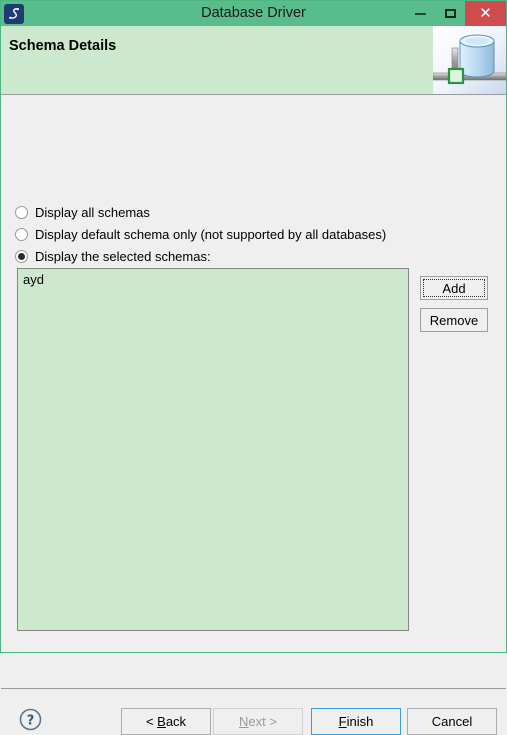 This screenshot has height=735, width=507. Describe the element at coordinates (92, 212) in the screenshot. I see `radio-label-display-all-schemas: Display all schemas` at that location.